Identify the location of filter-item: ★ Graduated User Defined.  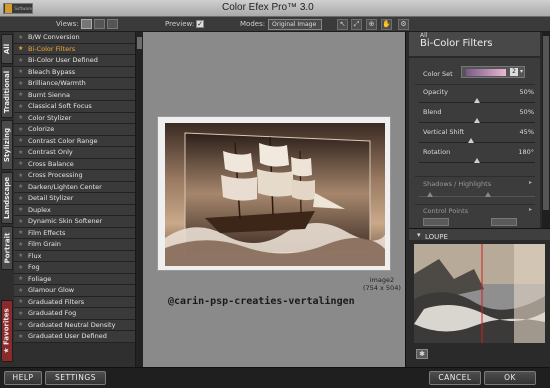
(74, 337).